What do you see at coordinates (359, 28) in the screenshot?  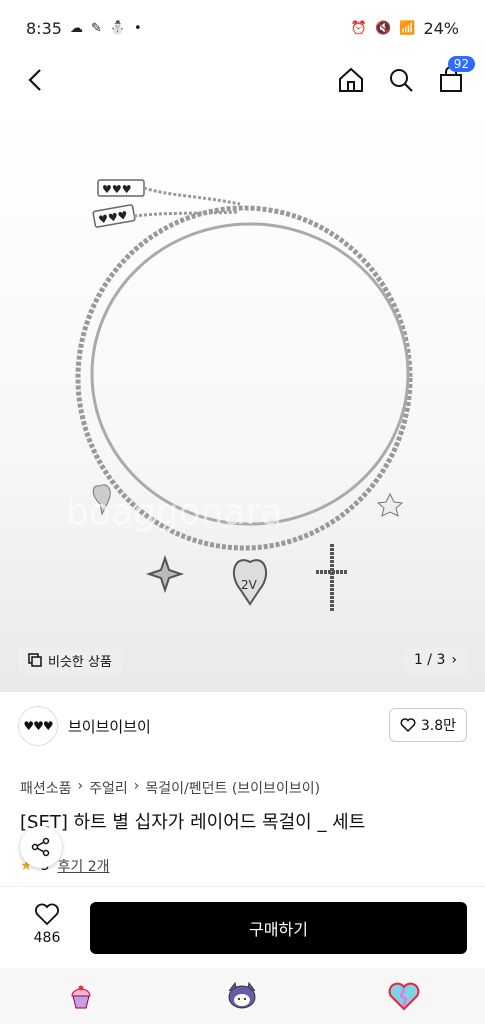 I see `alarm-icon: ⏰` at bounding box center [359, 28].